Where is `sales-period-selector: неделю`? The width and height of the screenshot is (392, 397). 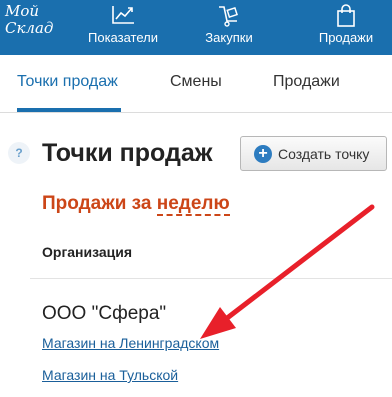 sales-period-selector: неделю is located at coordinates (193, 204).